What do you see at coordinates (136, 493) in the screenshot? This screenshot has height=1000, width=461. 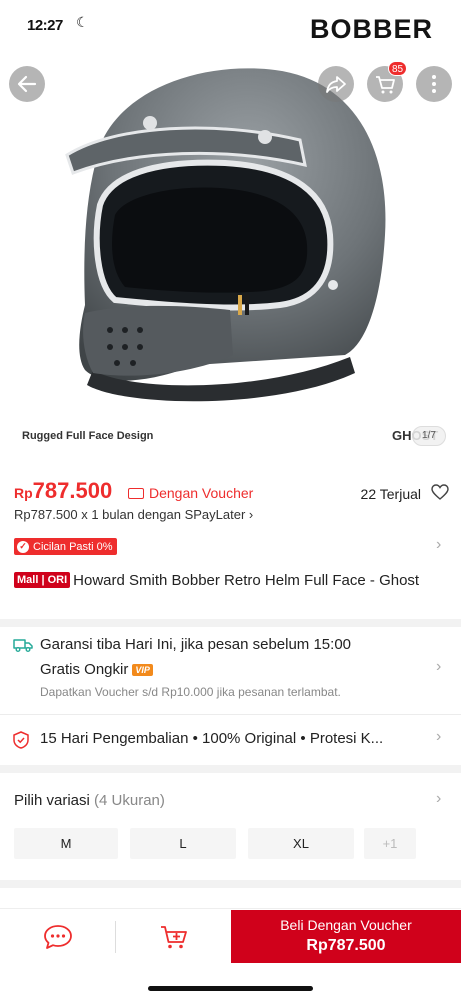 I see `voucher-icon` at bounding box center [136, 493].